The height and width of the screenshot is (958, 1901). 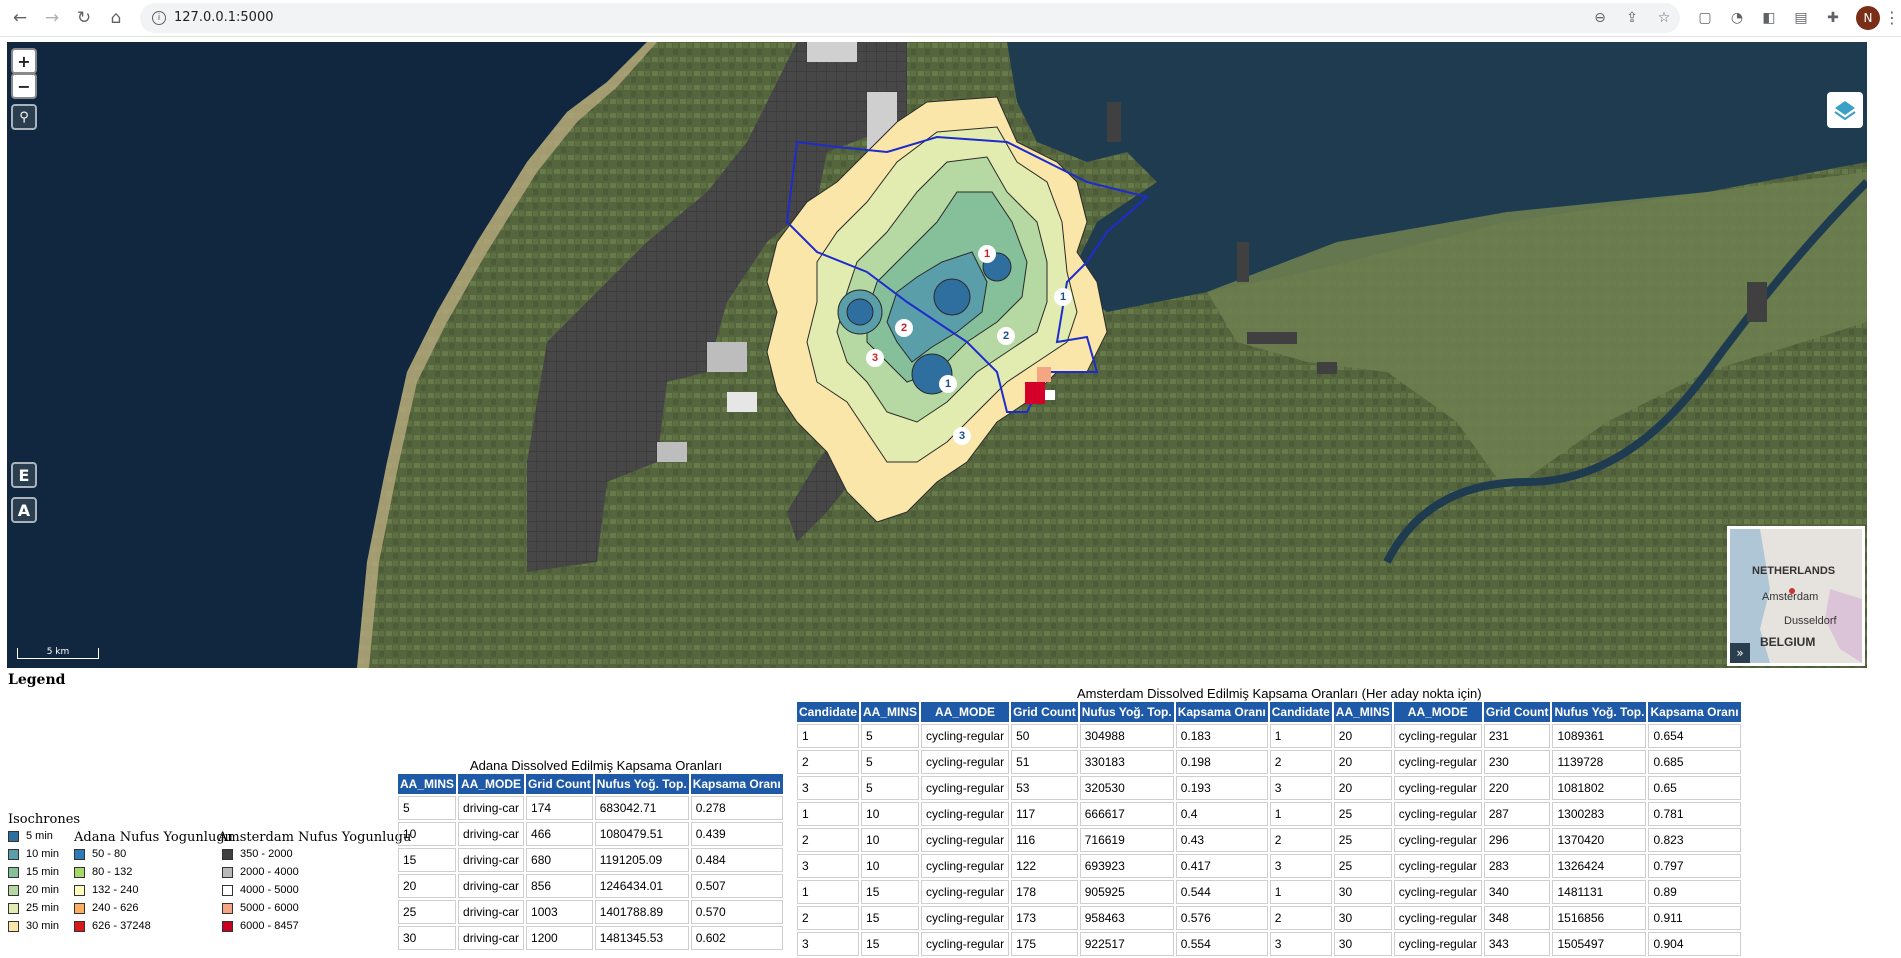 What do you see at coordinates (1221, 866) in the screenshot?
I see `table-cell: 0.417` at bounding box center [1221, 866].